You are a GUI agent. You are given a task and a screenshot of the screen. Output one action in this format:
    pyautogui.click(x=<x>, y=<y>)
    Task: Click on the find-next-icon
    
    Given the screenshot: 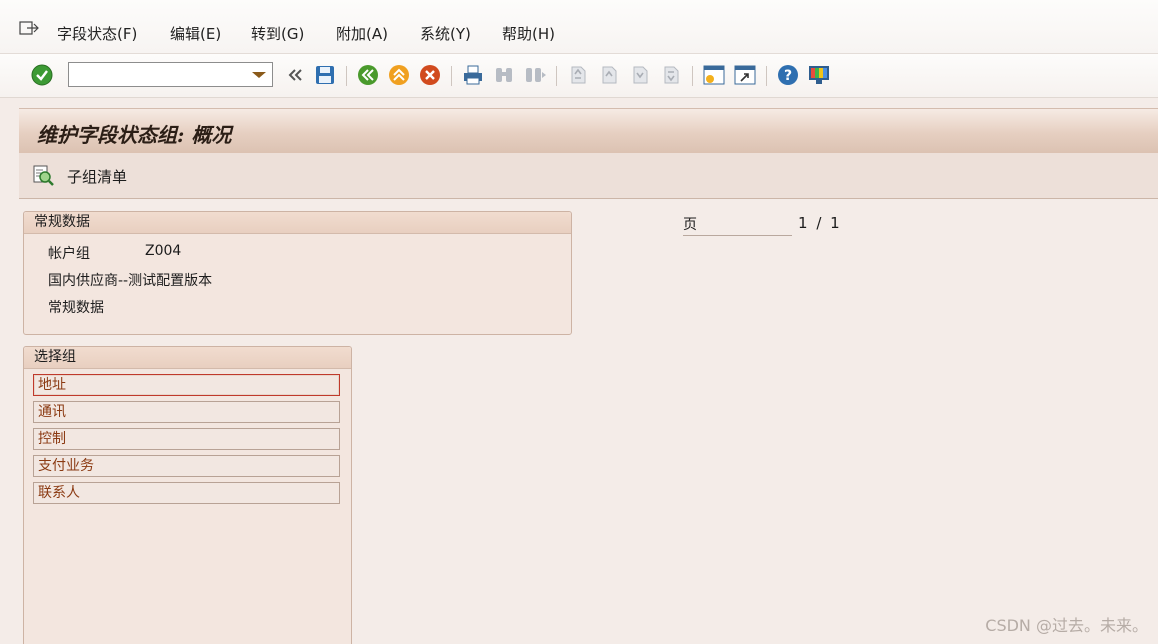 What is the action you would take?
    pyautogui.click(x=535, y=75)
    